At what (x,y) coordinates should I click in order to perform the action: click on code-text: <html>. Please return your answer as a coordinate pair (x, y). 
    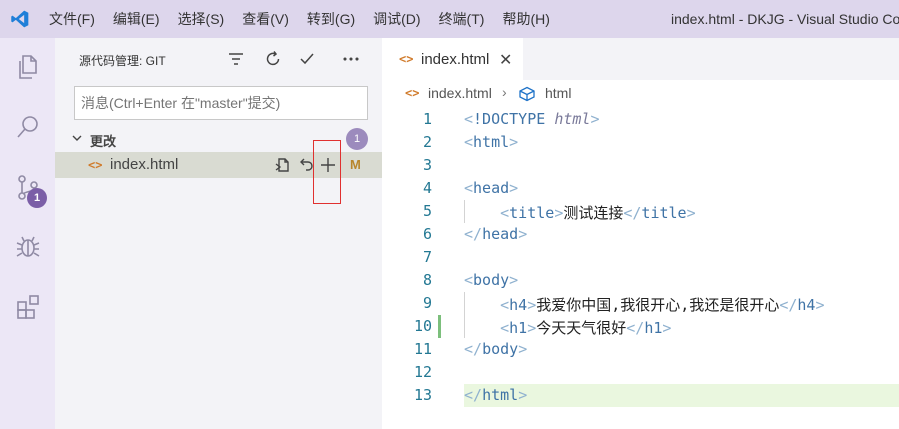
    Looking at the image, I should click on (491, 142).